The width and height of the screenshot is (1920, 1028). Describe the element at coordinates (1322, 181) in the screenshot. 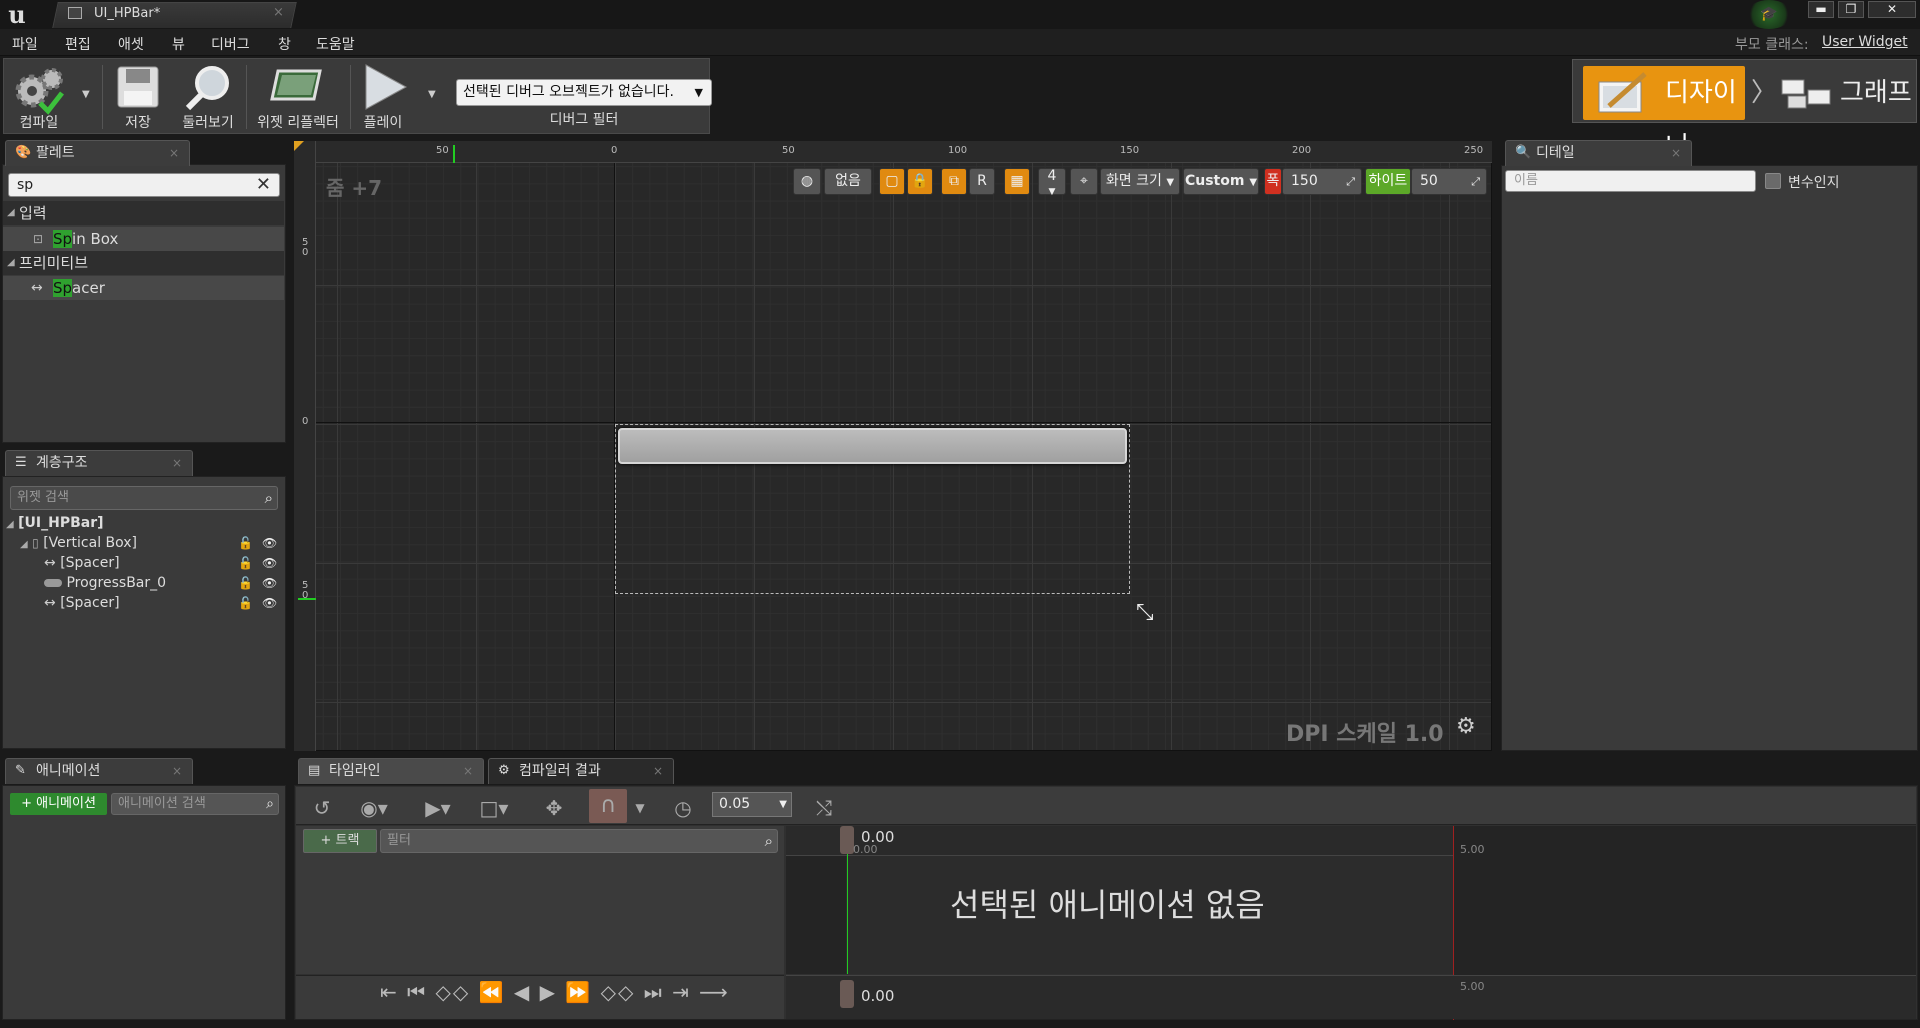

I see `width-input: 150 ⤢` at that location.